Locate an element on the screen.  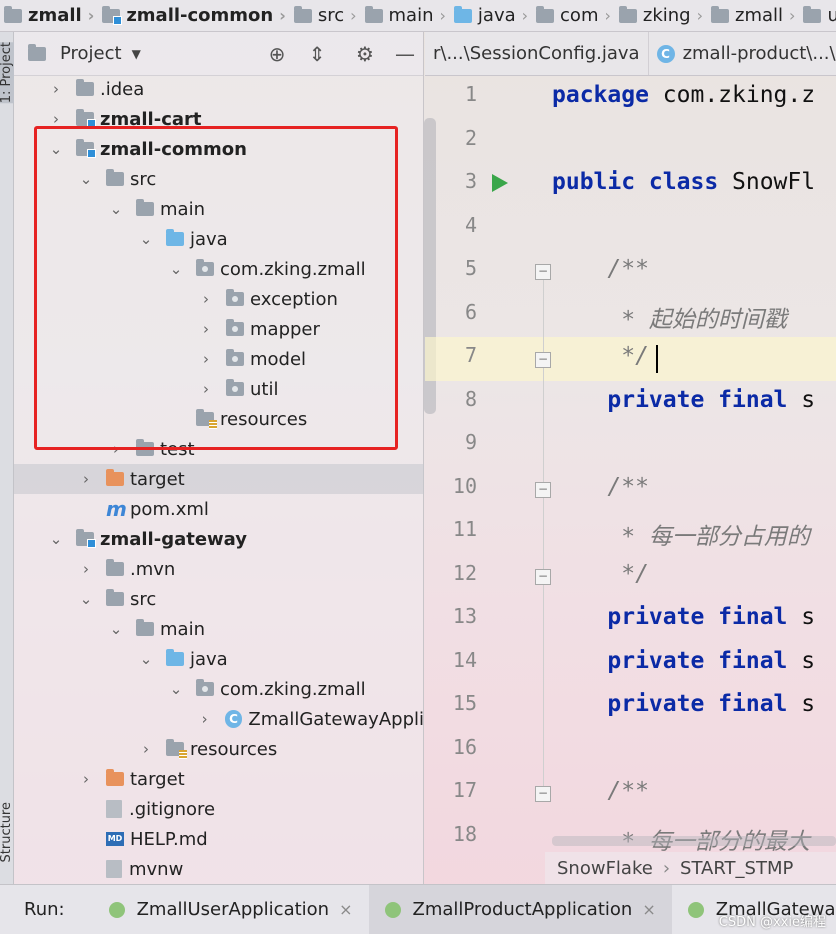
tree-row: › test is located at coordinates (219, 449).